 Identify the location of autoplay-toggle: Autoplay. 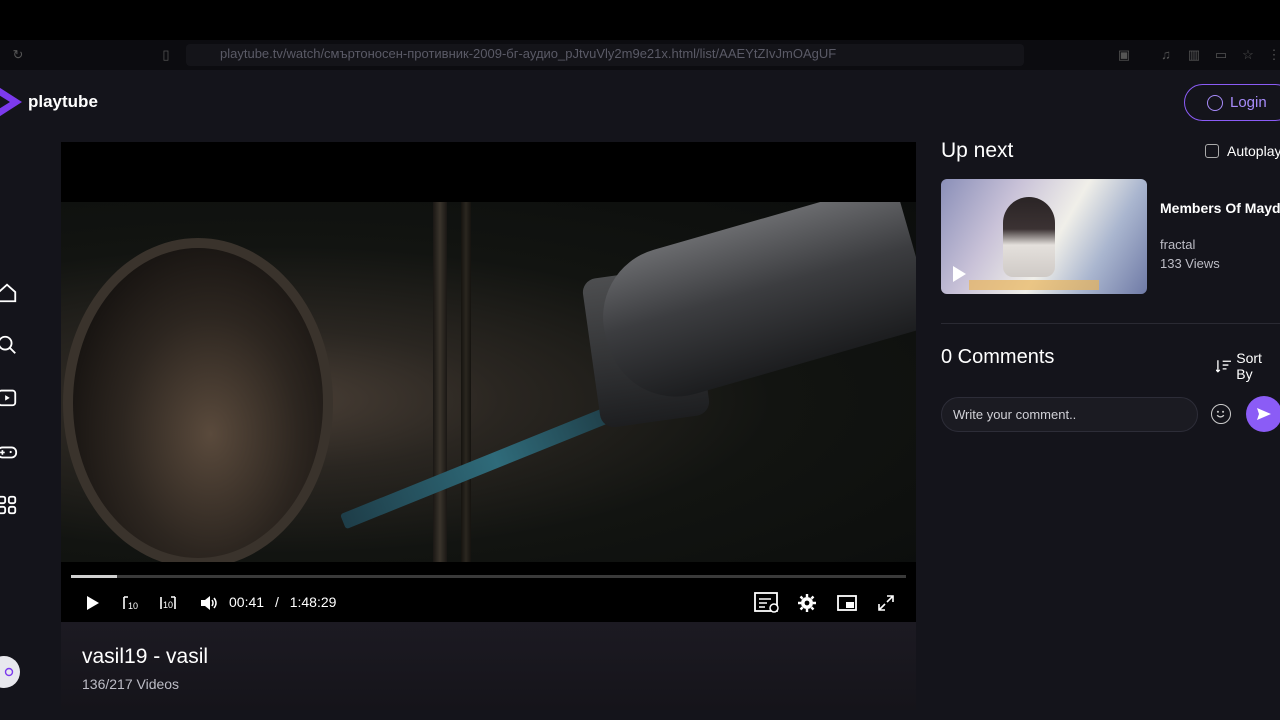
(1242, 151).